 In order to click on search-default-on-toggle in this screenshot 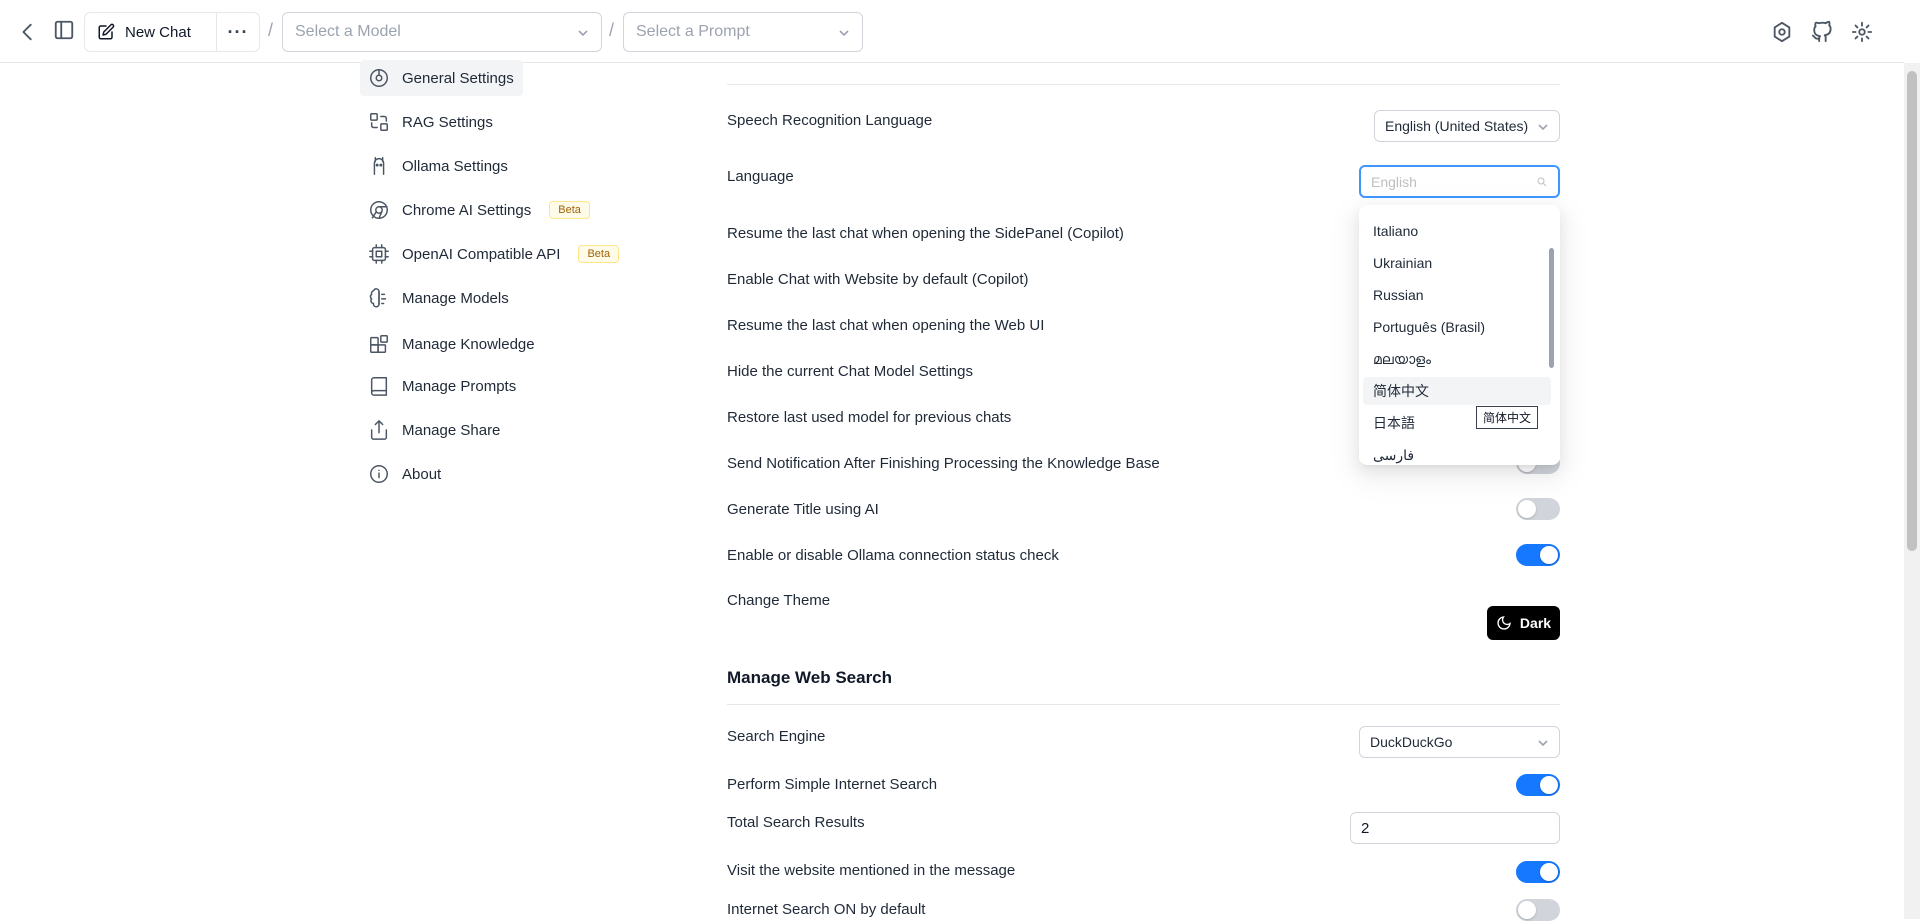, I will do `click(1538, 910)`.